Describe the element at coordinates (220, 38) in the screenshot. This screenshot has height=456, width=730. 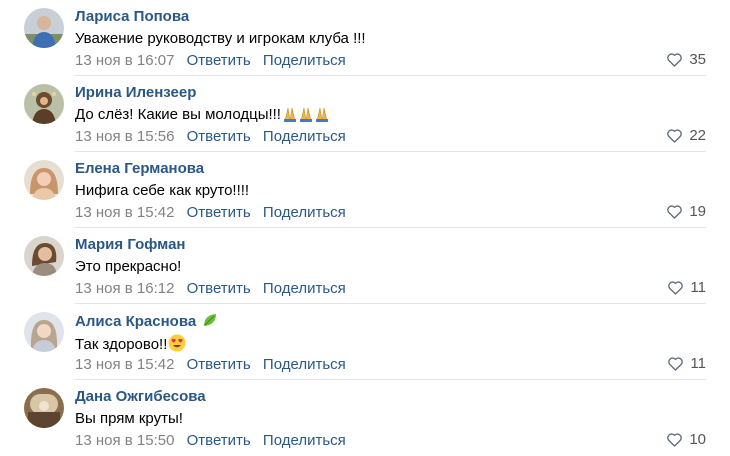
I see `comment-text: Уважение руководству и игрокам клуба !!!` at that location.